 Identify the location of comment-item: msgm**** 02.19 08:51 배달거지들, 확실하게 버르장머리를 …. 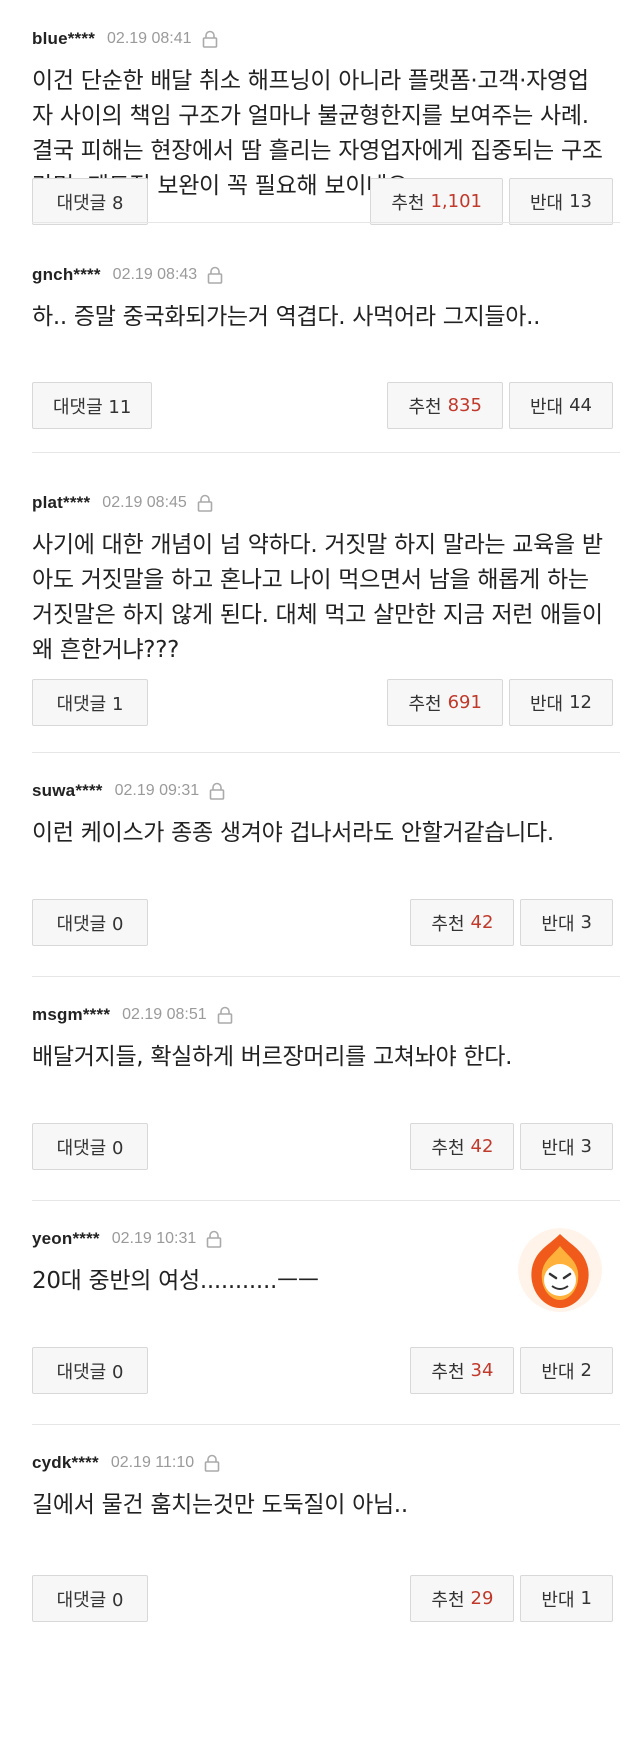
(320, 1088).